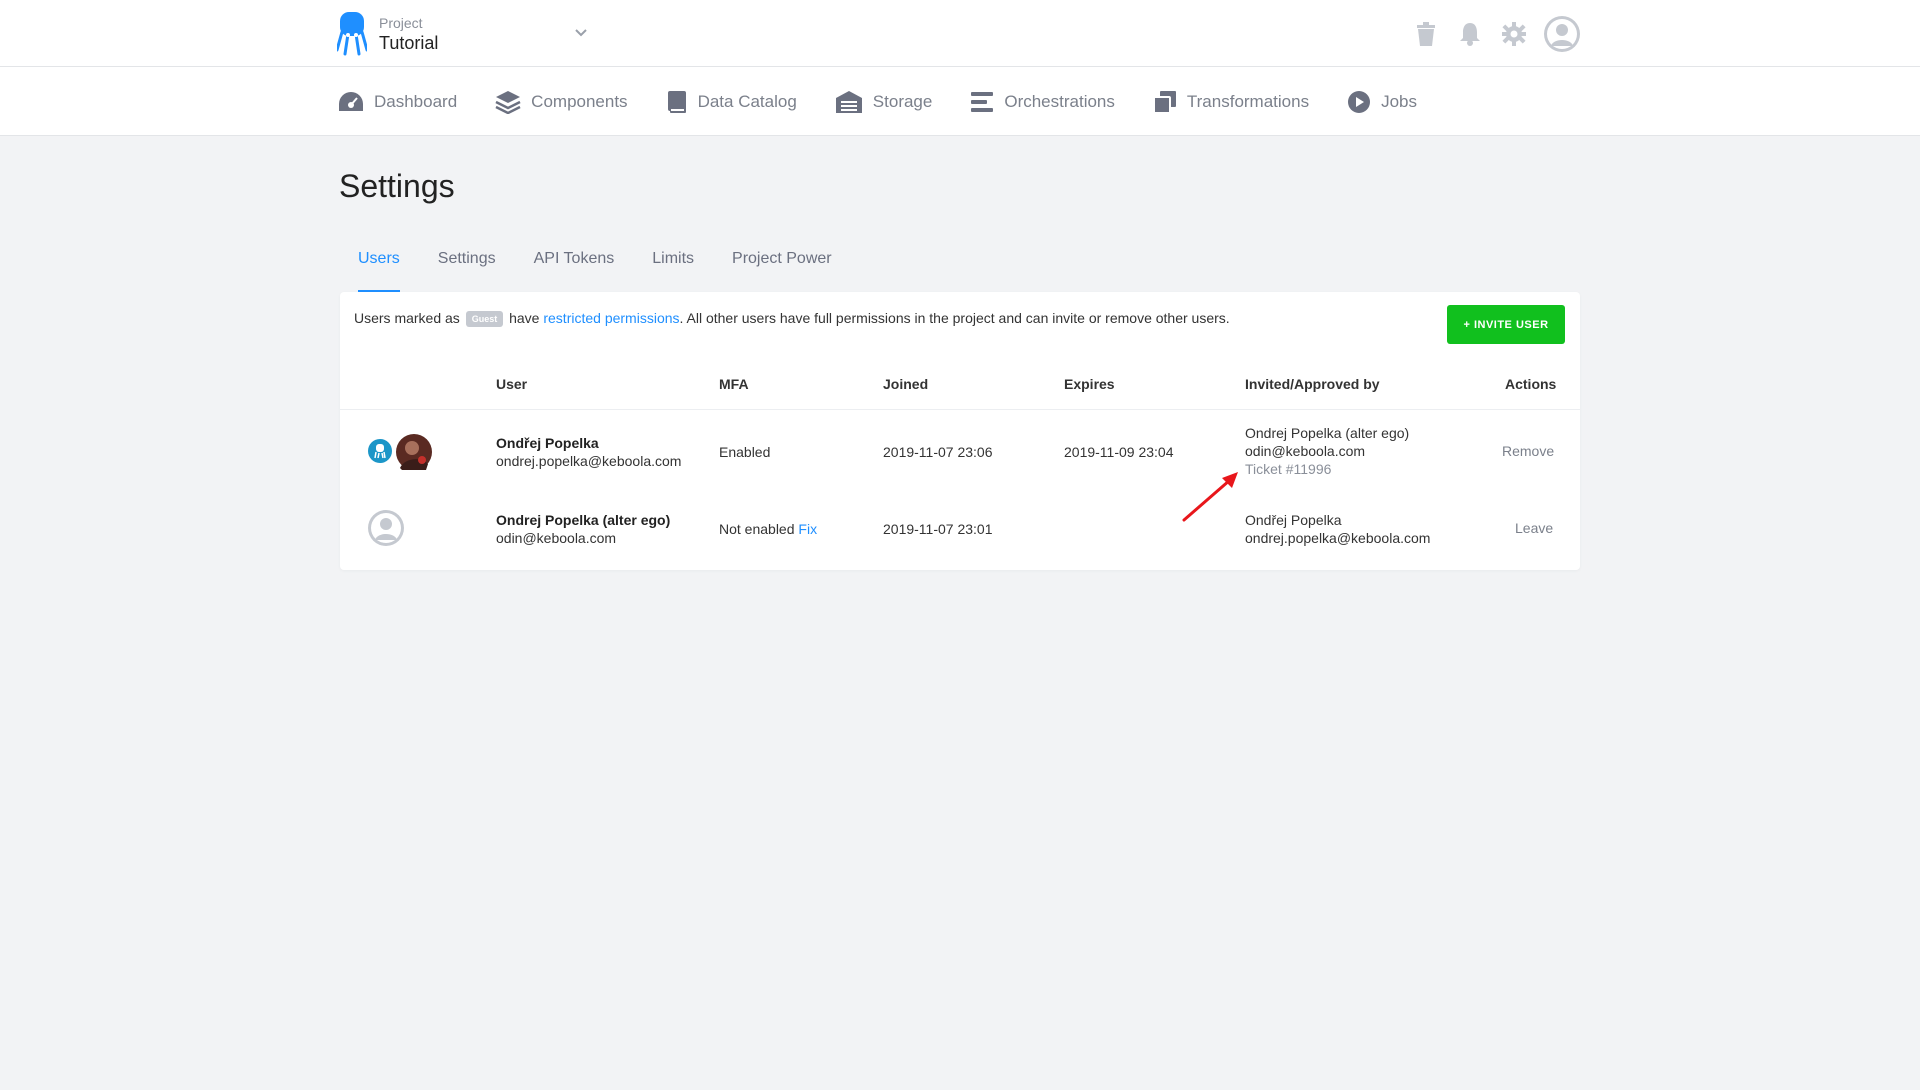 This screenshot has height=1090, width=1920. What do you see at coordinates (1293, 520) in the screenshot?
I see `invited-by-name: Ondřej Popelka` at bounding box center [1293, 520].